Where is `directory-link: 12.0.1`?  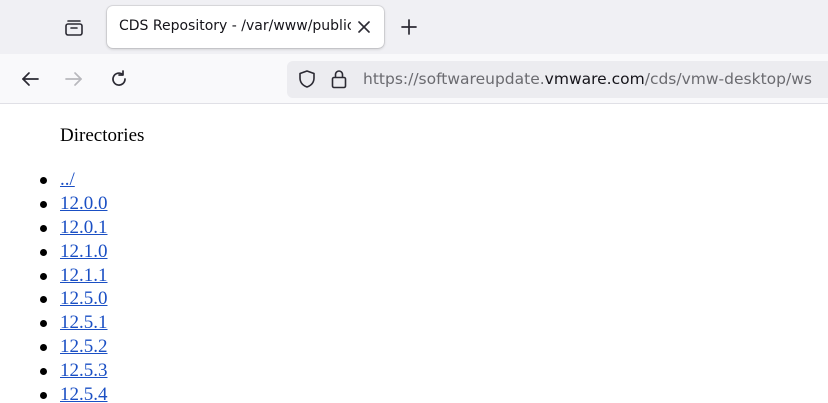
directory-link: 12.0.1 is located at coordinates (84, 227).